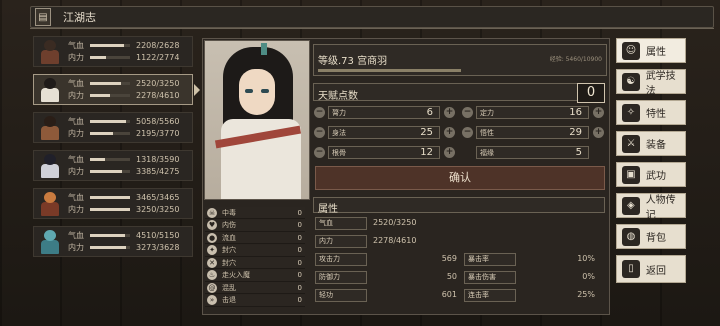 This screenshot has height=326, width=720. I want to click on exp-bar, so click(389, 70).